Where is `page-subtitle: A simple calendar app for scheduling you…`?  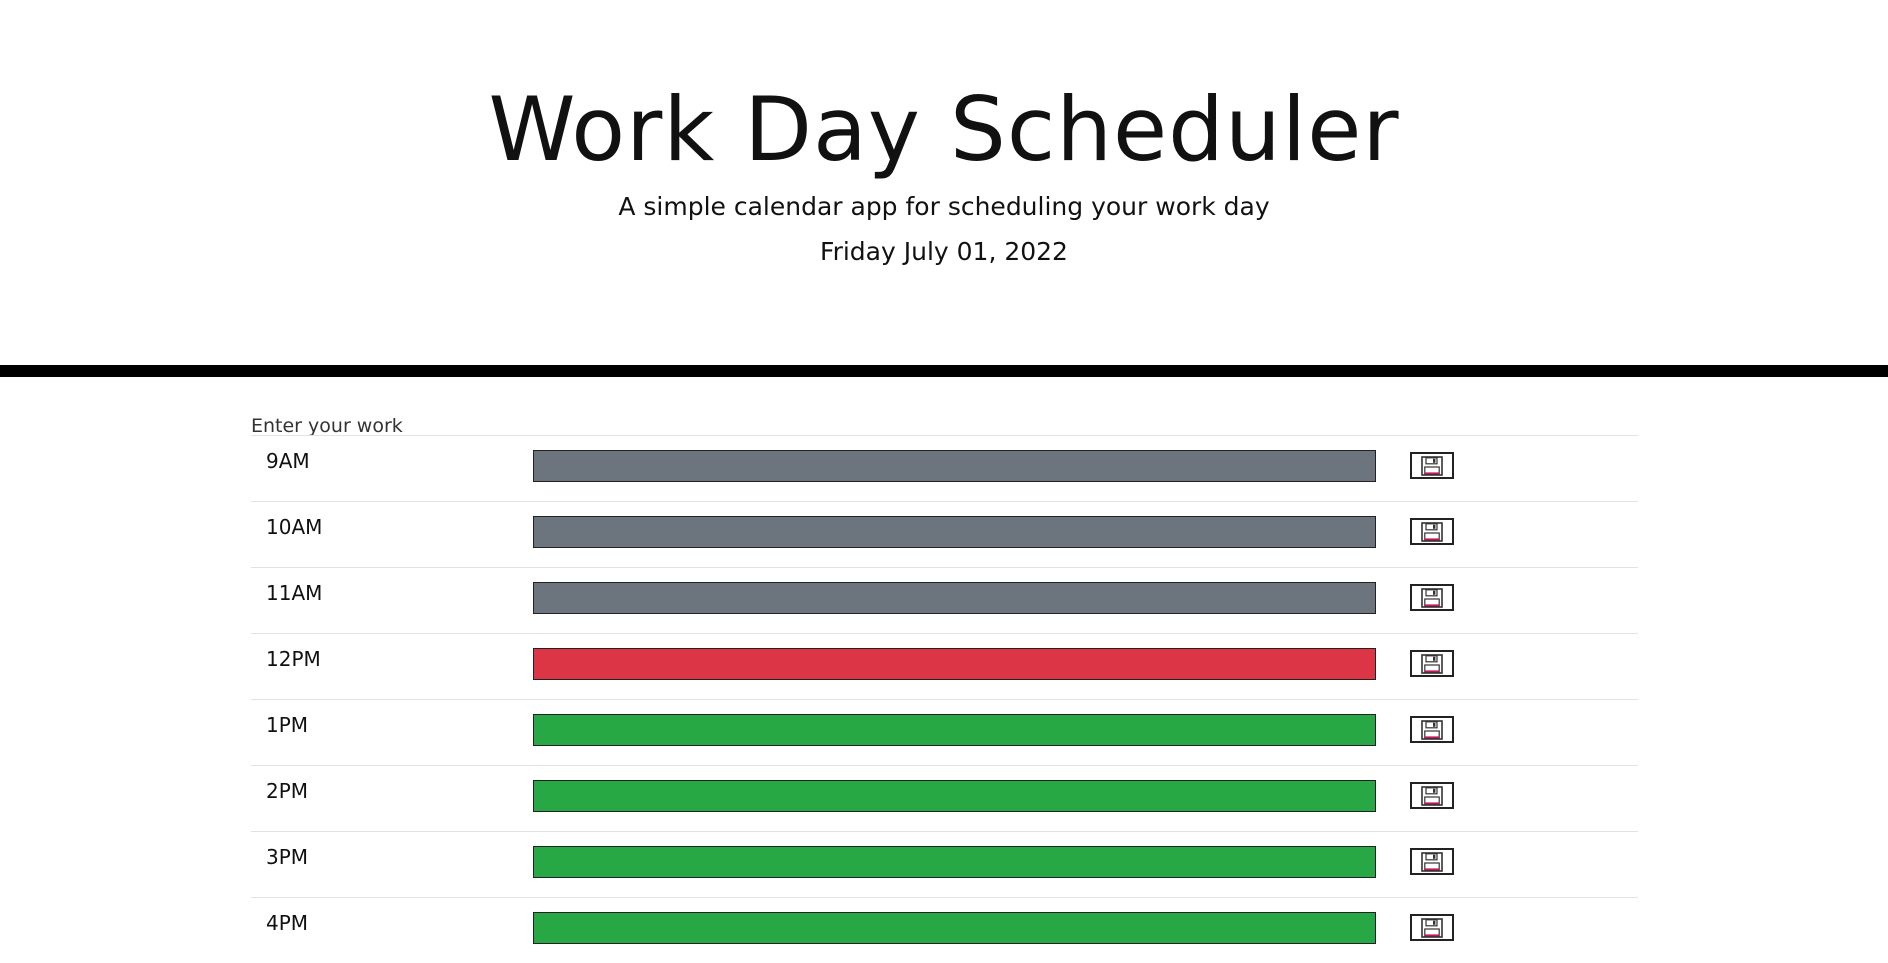
page-subtitle: A simple calendar app for scheduling you… is located at coordinates (944, 206).